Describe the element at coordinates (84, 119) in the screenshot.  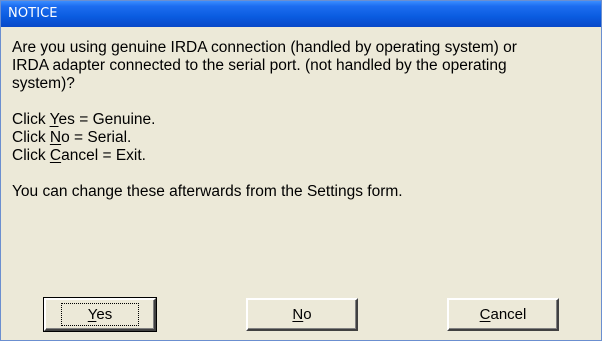
I see `instruction-yes: Click Yes = Genuine.` at that location.